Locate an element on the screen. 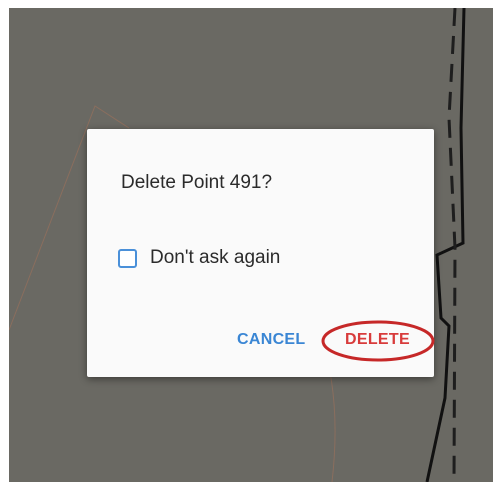 Image resolution: width=499 pixels, height=493 pixels. delete-button: DELETE is located at coordinates (377, 340).